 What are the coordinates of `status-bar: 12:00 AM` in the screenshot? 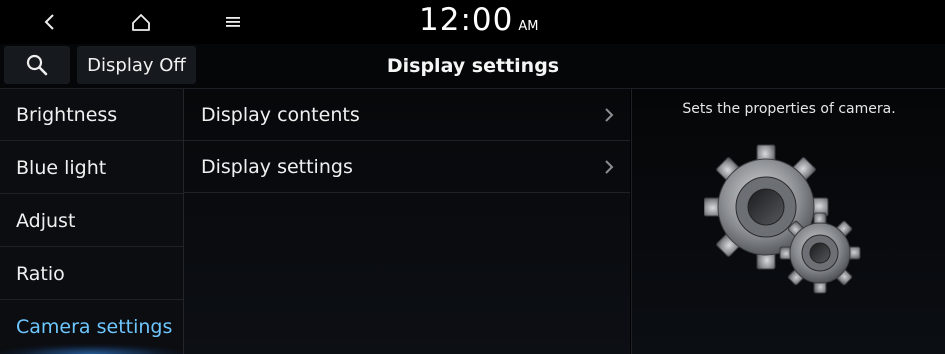 It's located at (472, 22).